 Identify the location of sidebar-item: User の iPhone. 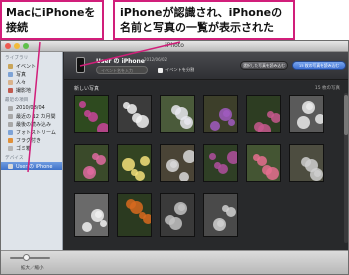
(31, 166).